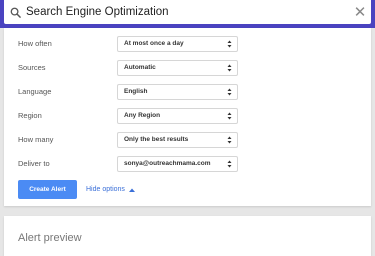  Describe the element at coordinates (47, 189) in the screenshot. I see `create-alert-button: Create Alert` at that location.